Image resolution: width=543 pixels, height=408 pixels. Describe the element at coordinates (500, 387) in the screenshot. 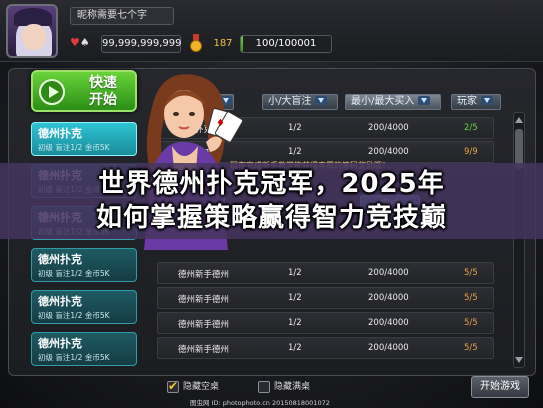

I see `start-game-button: 开始游戏` at that location.